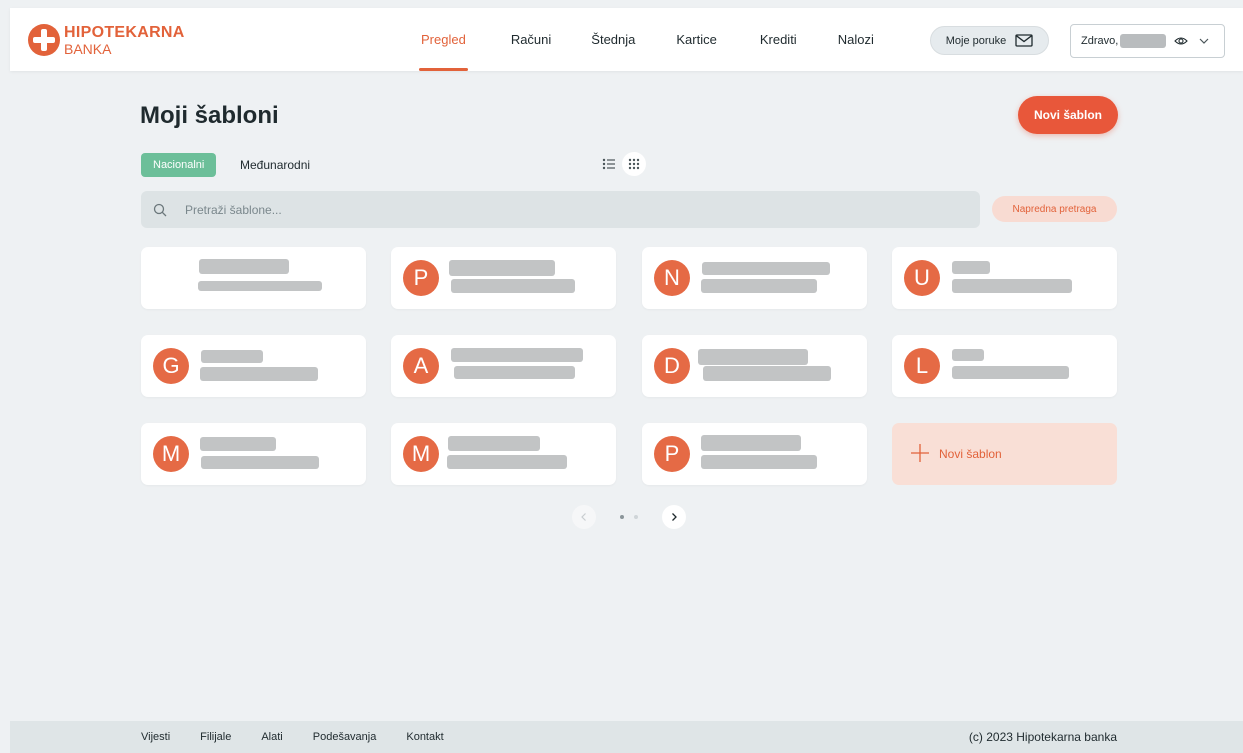 The width and height of the screenshot is (1243, 753). Describe the element at coordinates (44, 40) in the screenshot. I see `logo-cross-icon` at that location.